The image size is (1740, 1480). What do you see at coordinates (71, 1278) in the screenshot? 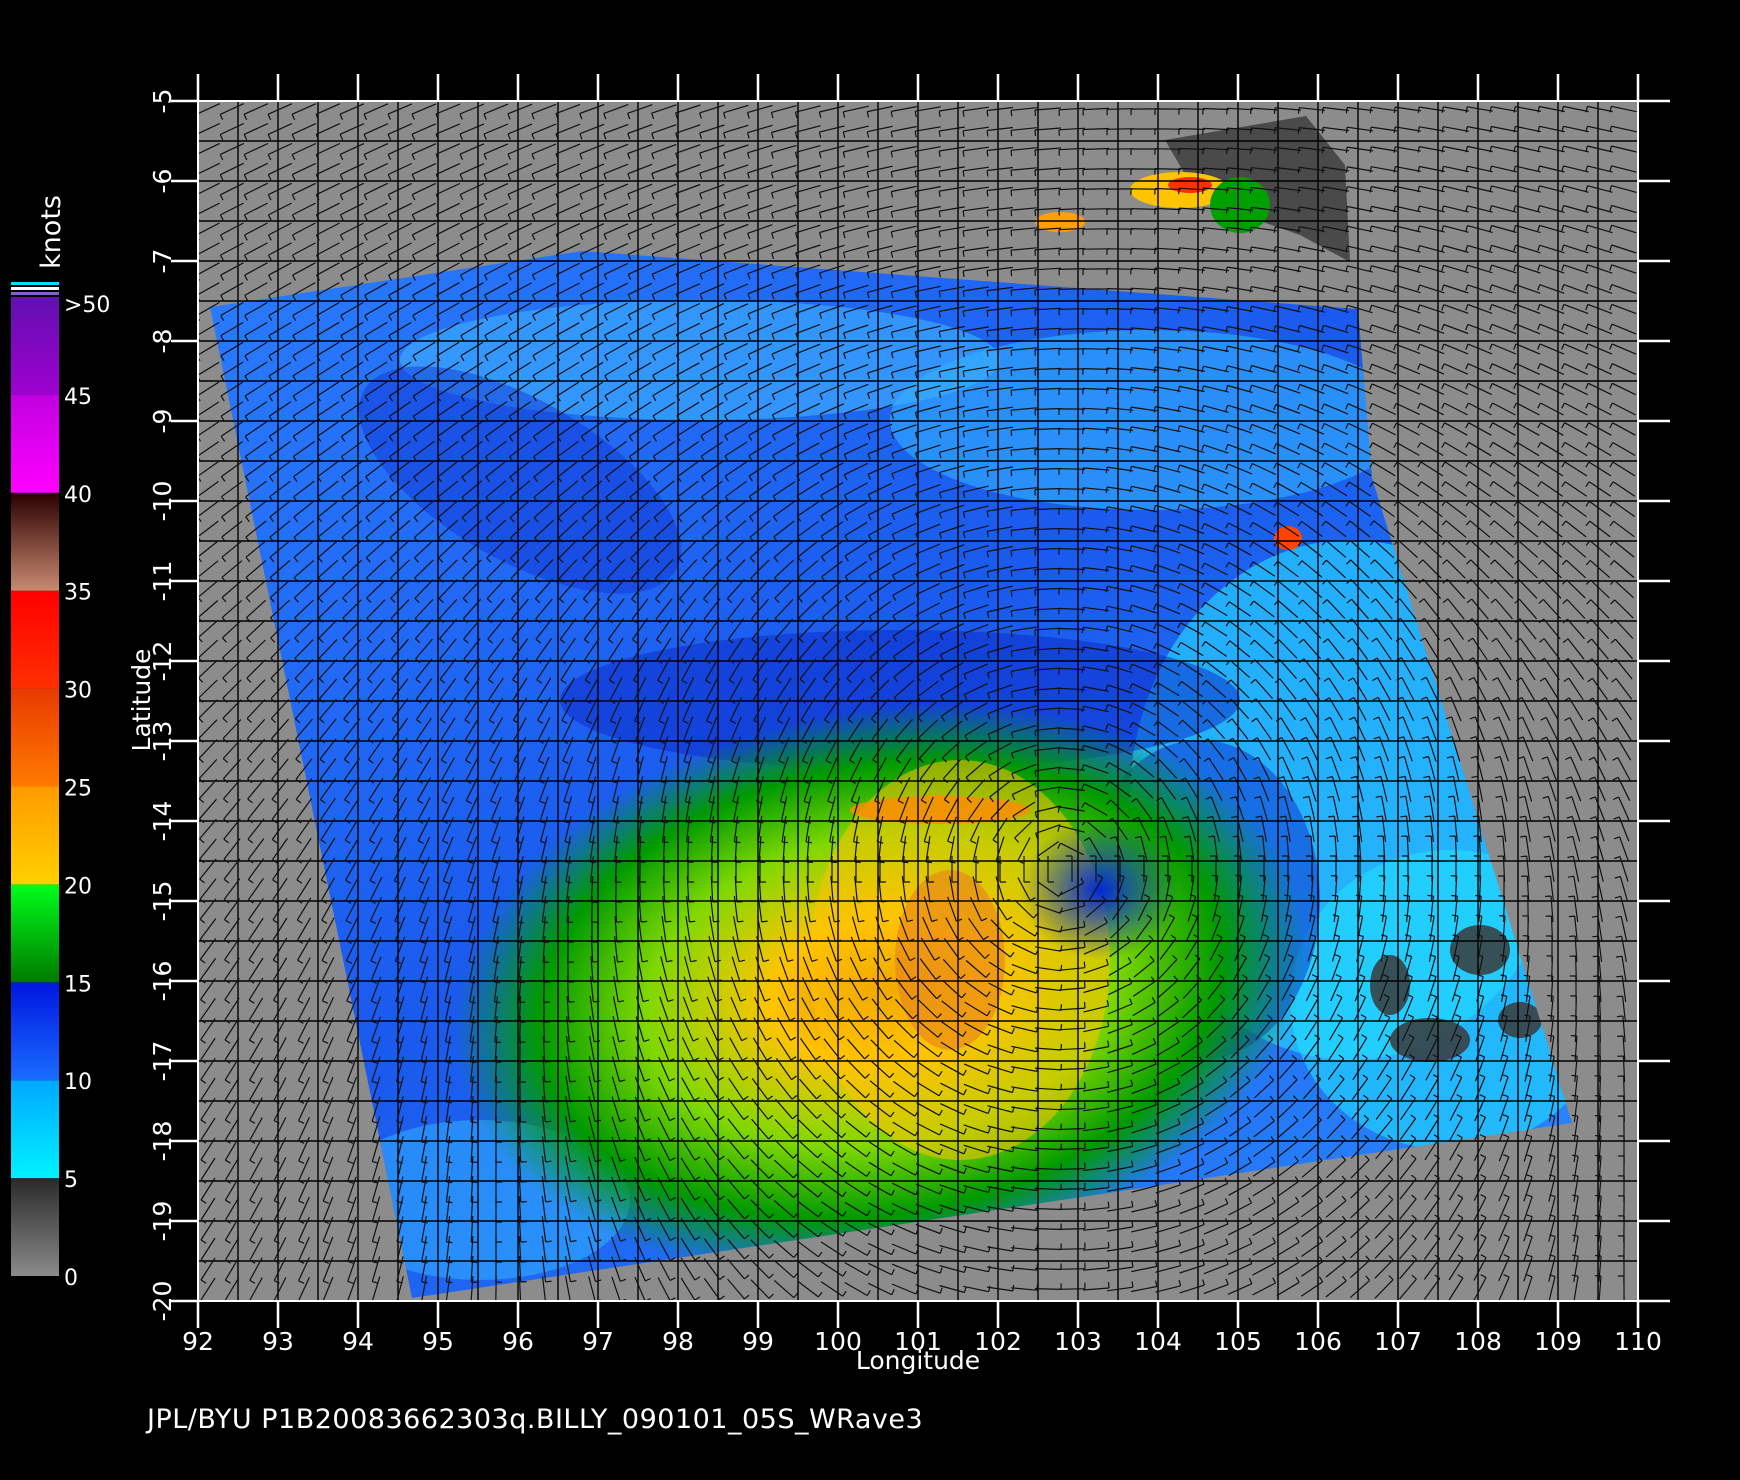
I see `colorbar-label: 0` at bounding box center [71, 1278].